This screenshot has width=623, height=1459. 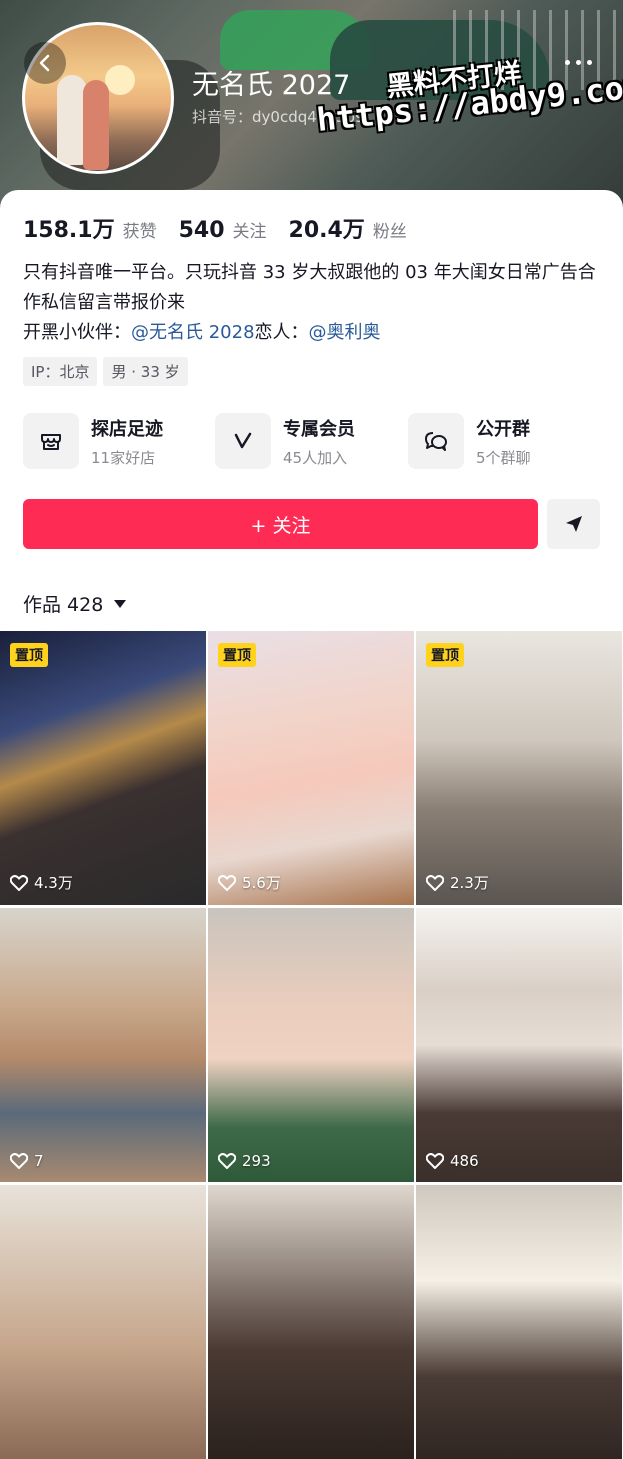 I want to click on service-group-sub: 5个群聊, so click(x=503, y=457).